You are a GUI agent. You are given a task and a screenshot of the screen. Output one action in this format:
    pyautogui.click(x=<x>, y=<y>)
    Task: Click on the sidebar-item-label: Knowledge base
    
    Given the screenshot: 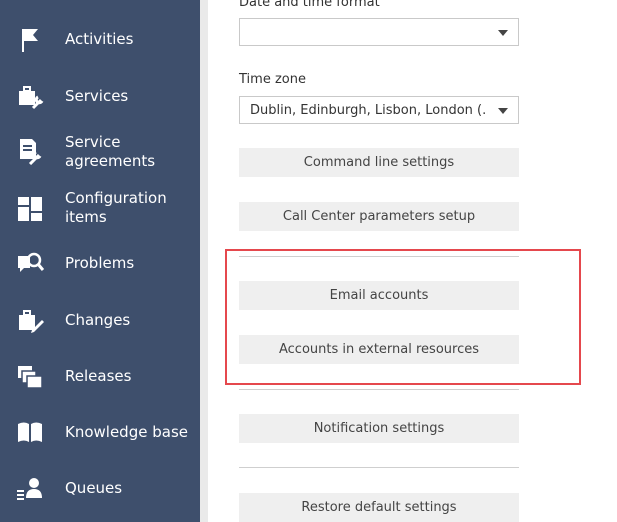 What is the action you would take?
    pyautogui.click(x=126, y=432)
    